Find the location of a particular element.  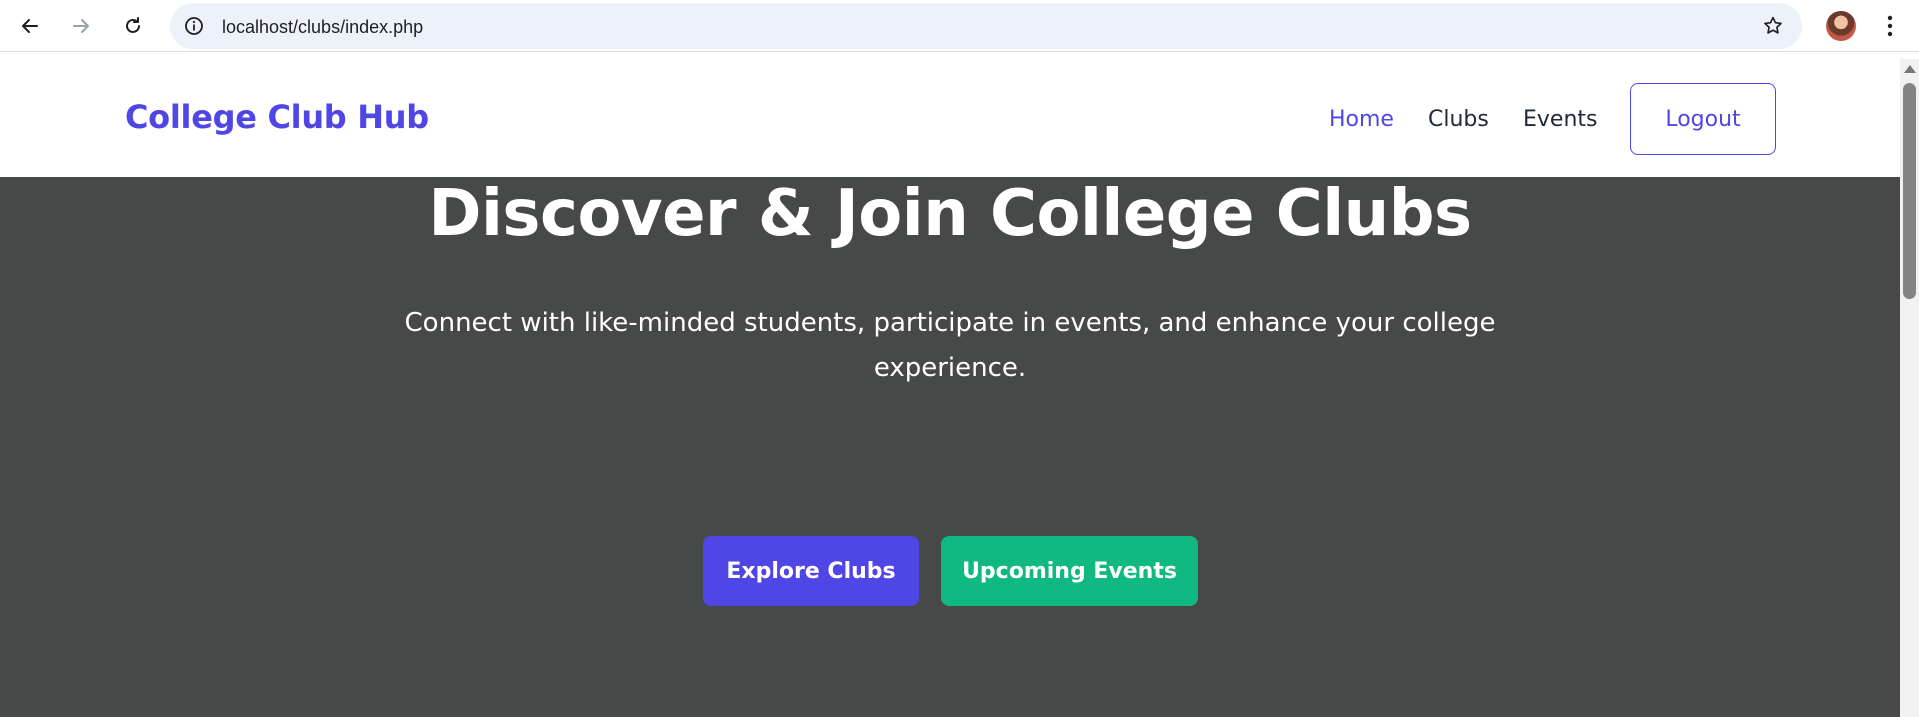

star-icon is located at coordinates (1773, 26).